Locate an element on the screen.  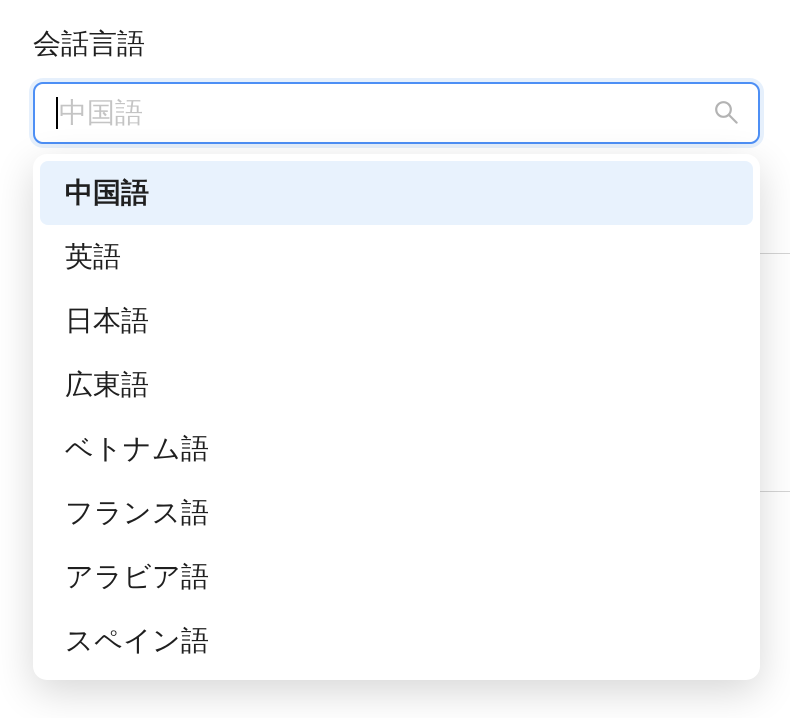
field-label: 会話言語 is located at coordinates (89, 44).